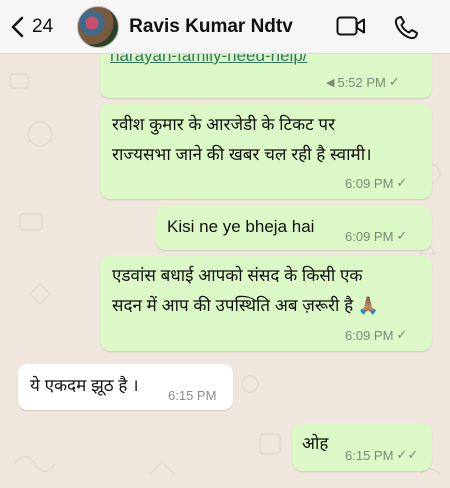 This screenshot has height=488, width=450. What do you see at coordinates (266, 76) in the screenshot?
I see `message-bubble: narayan-family-need-help/ ◀ 5:52 PM ✓` at bounding box center [266, 76].